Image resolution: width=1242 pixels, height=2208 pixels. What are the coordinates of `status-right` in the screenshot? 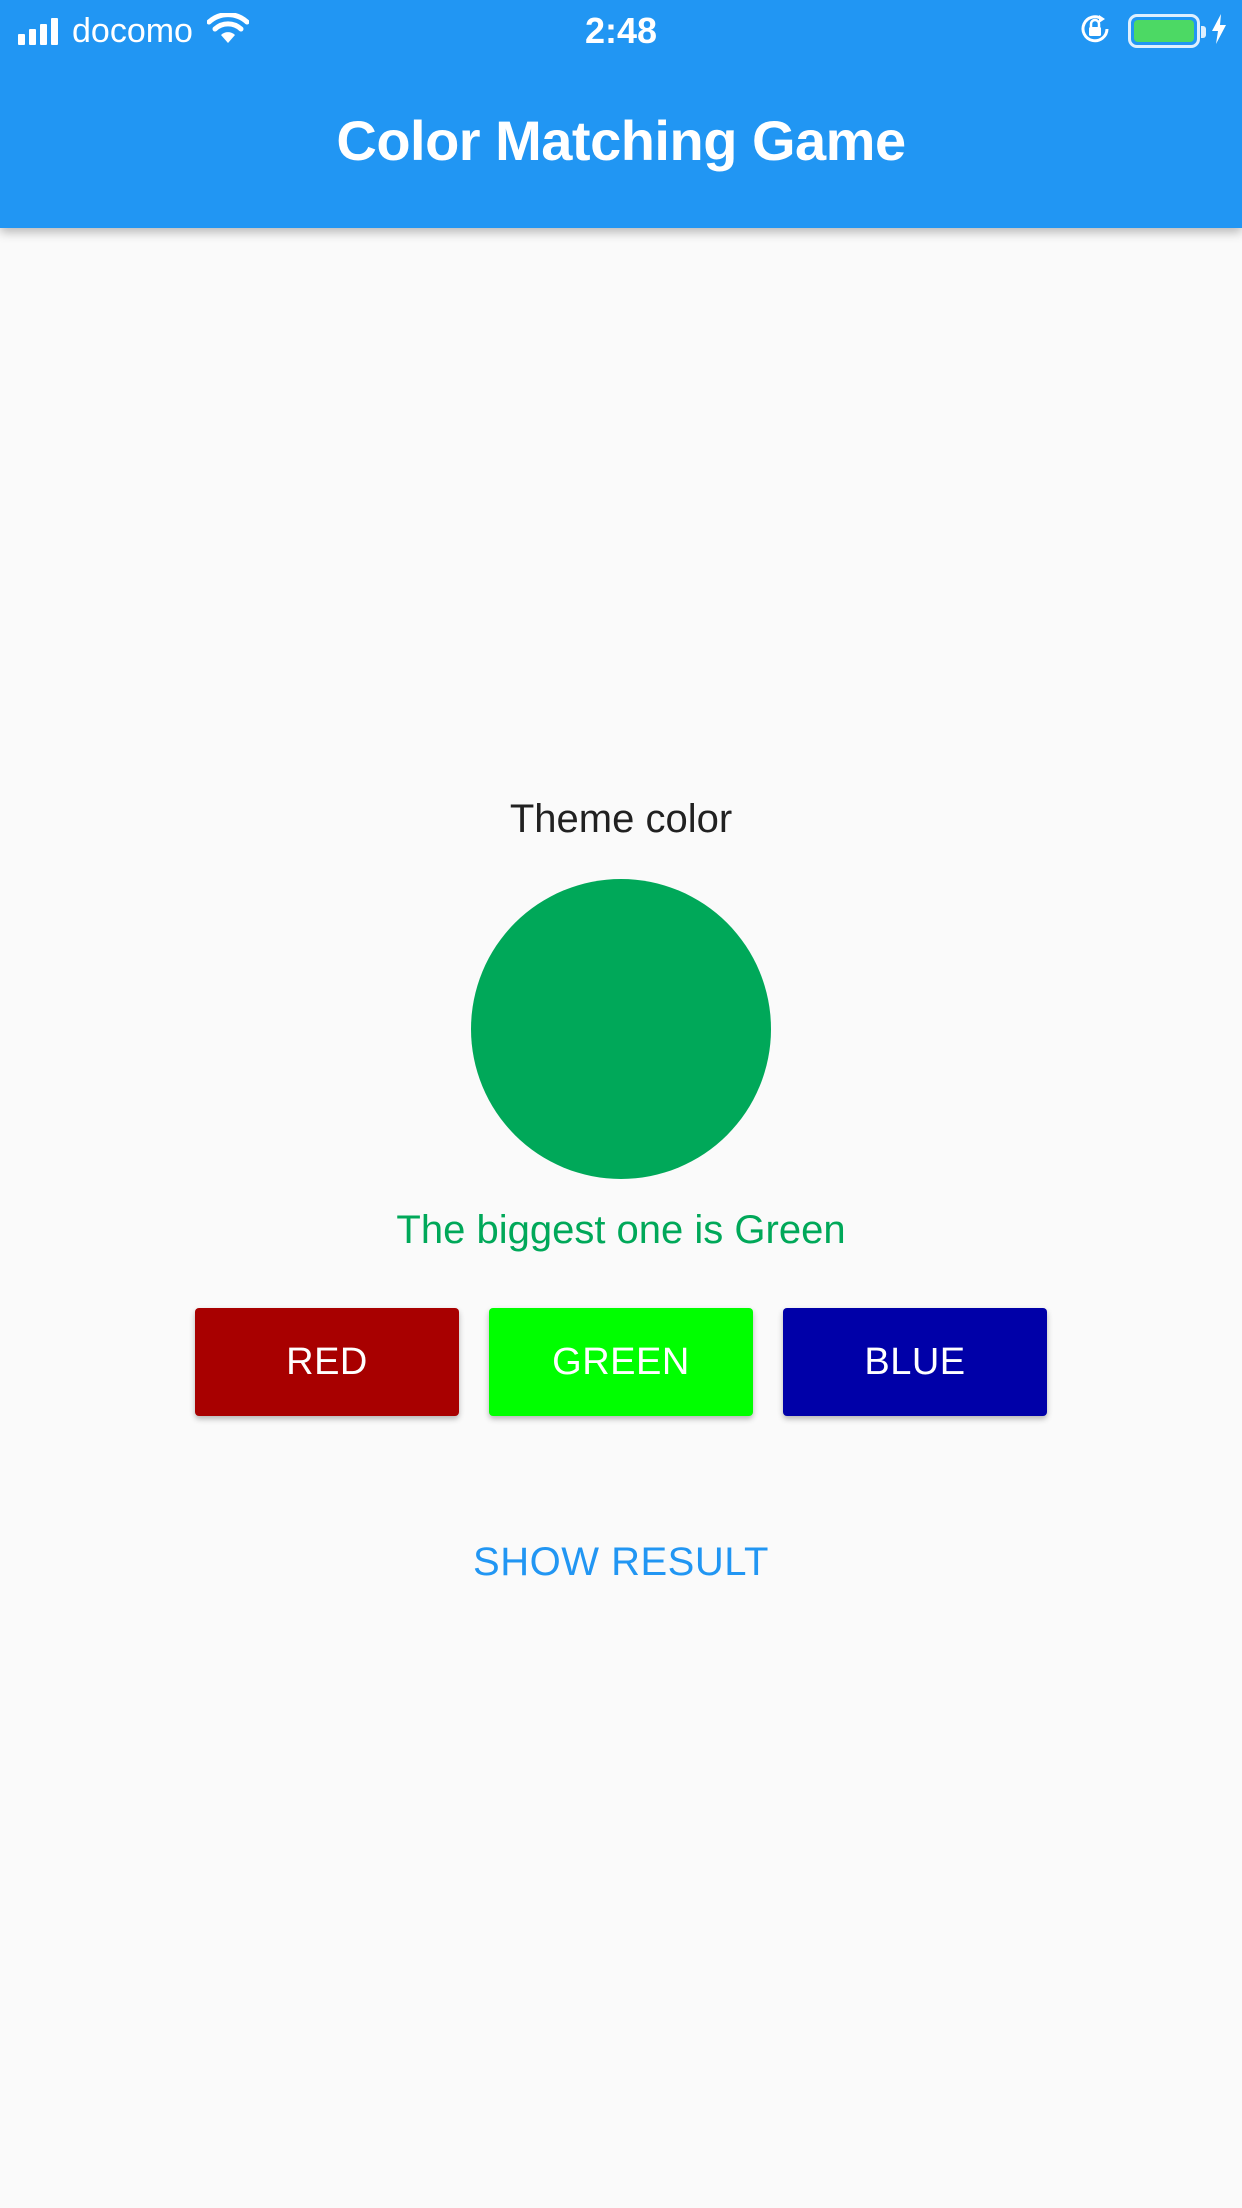 It's located at (1153, 31).